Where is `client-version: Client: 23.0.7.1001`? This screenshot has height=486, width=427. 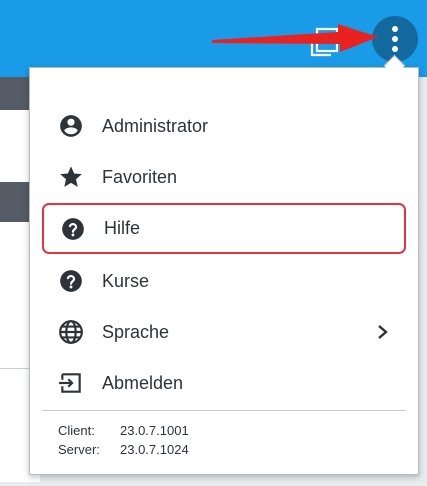
client-version: Client: 23.0.7.1001 is located at coordinates (123, 430).